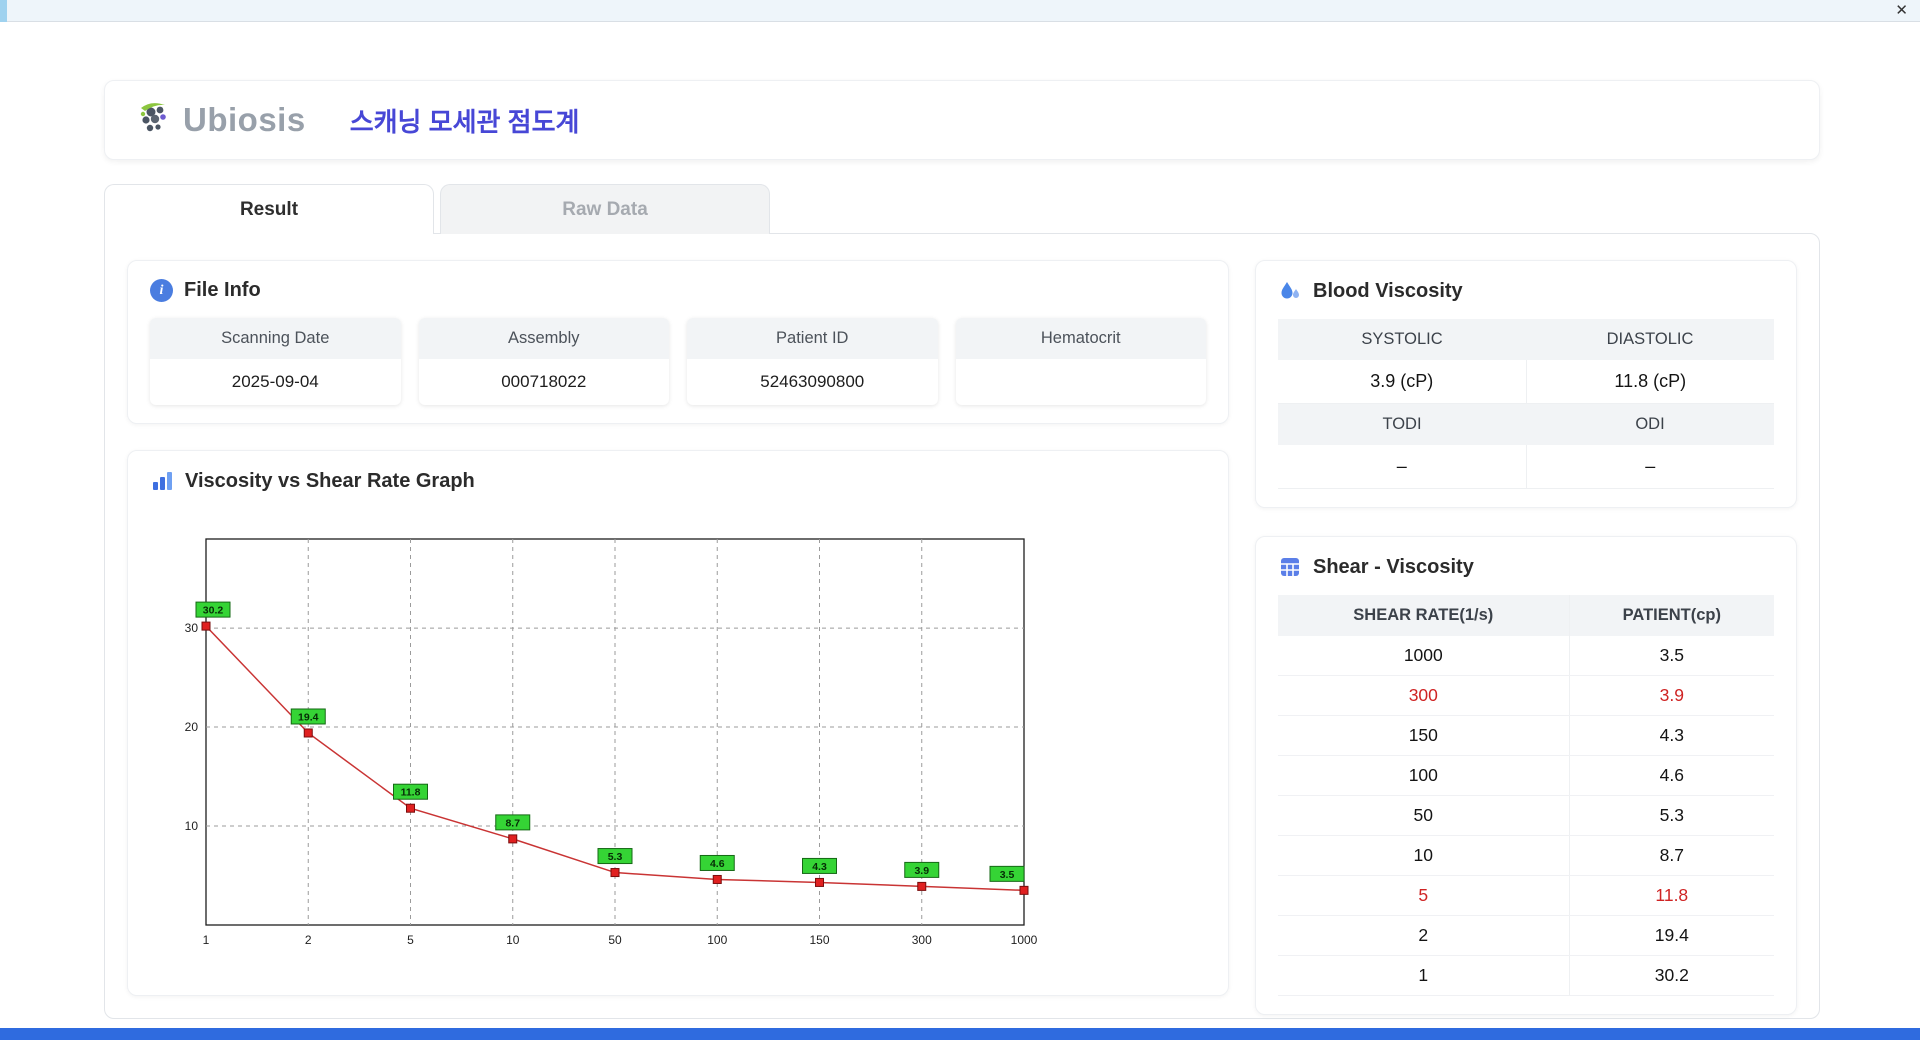  I want to click on shear-table-row: 1 30.2, so click(1526, 975).